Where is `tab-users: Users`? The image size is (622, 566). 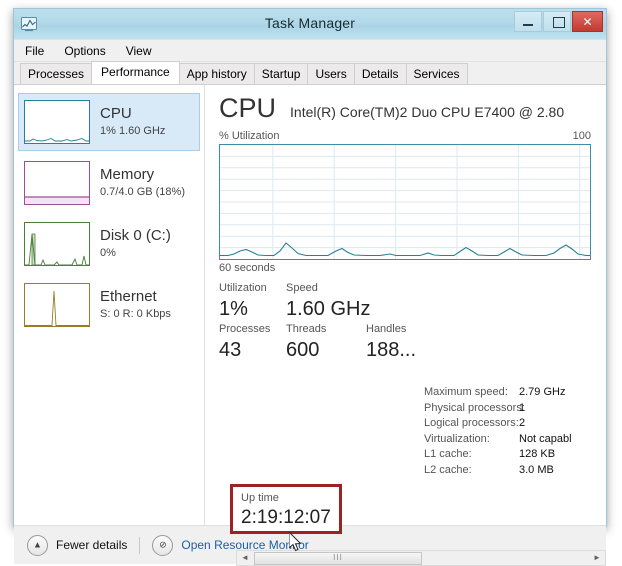
tab-users: Users is located at coordinates (331, 73).